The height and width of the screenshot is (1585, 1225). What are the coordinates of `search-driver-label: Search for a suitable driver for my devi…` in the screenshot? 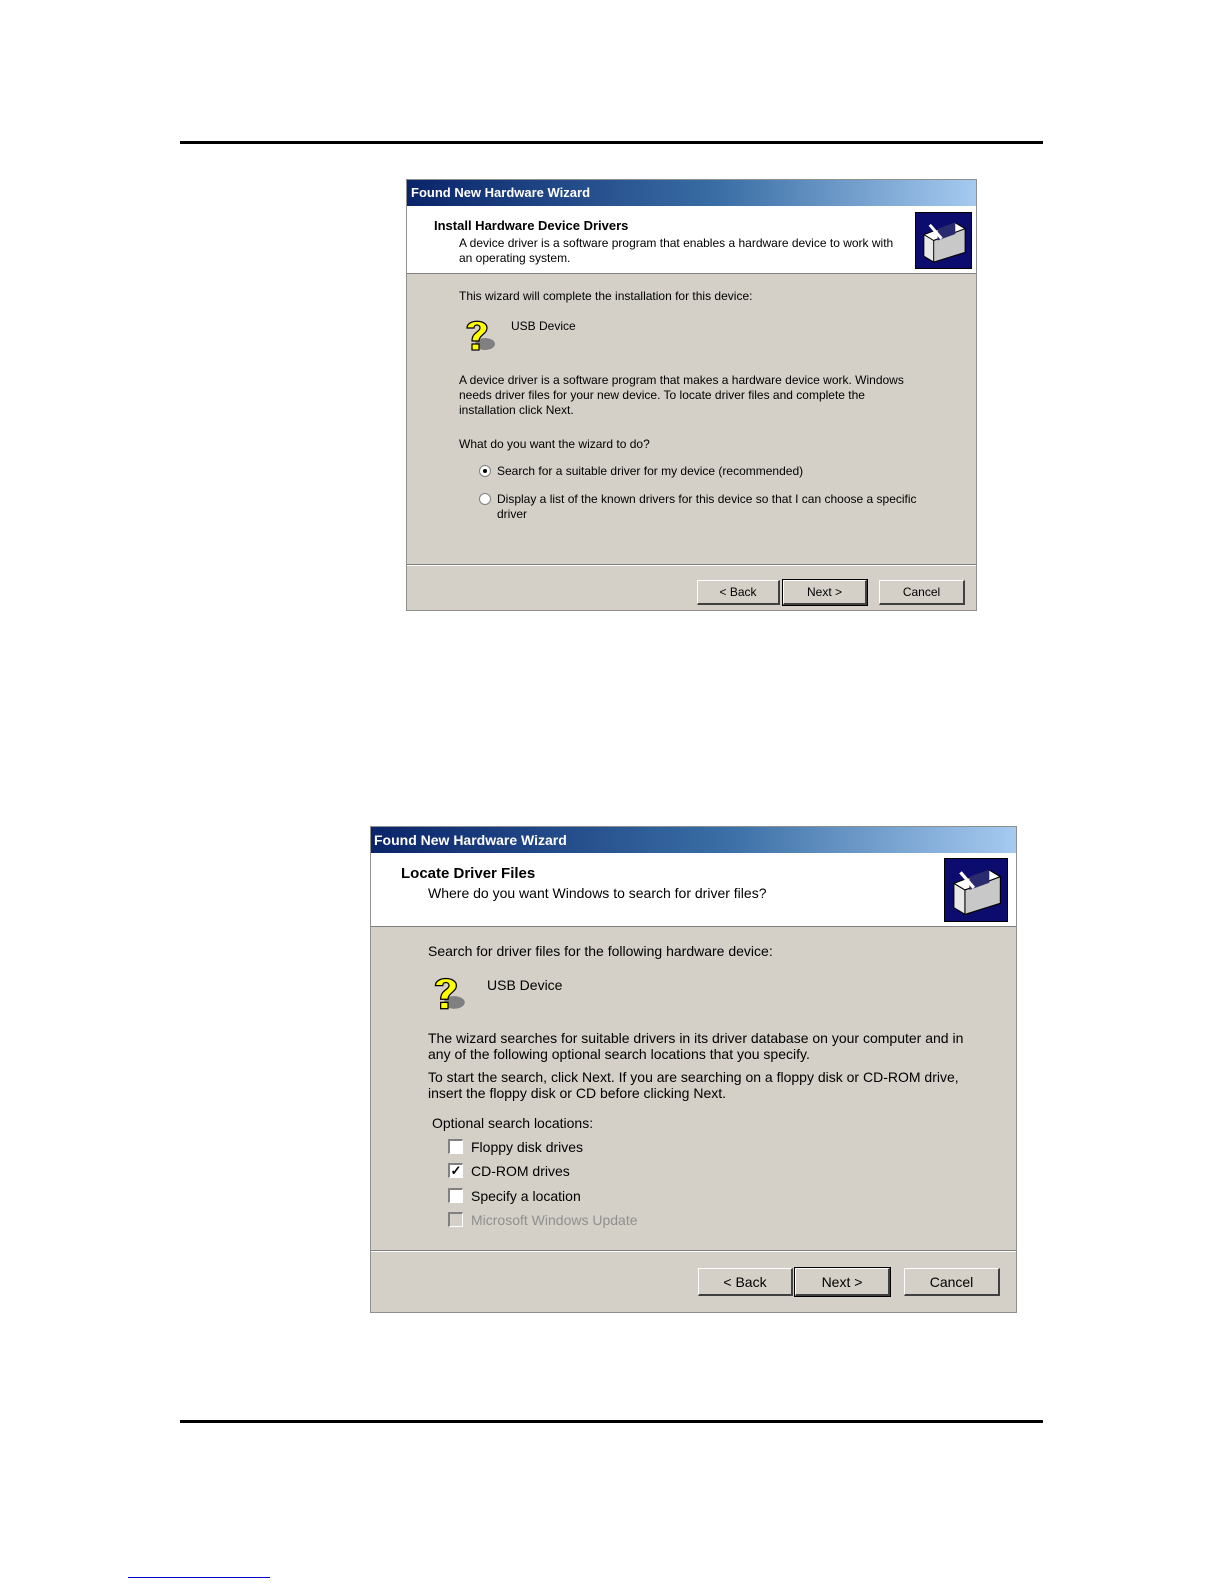 It's located at (650, 471).